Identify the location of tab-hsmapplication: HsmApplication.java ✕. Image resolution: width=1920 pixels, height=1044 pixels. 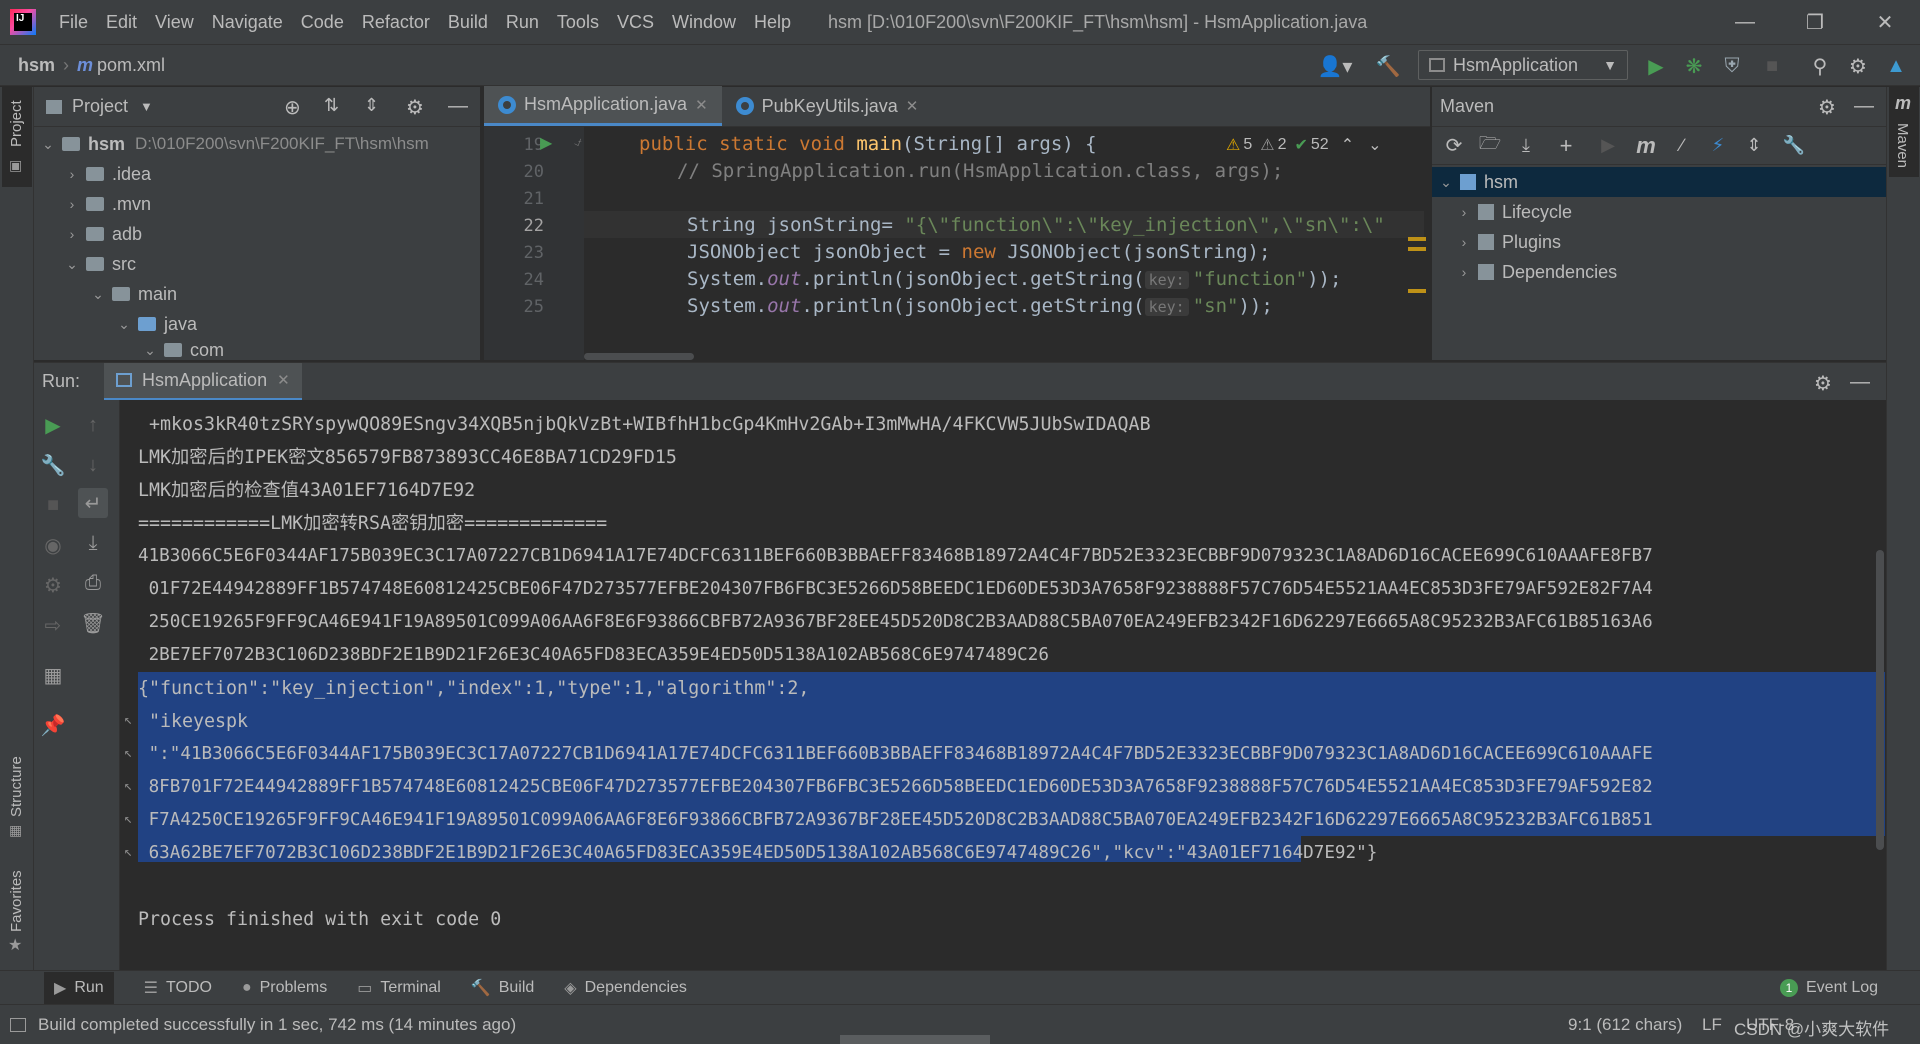
(603, 106).